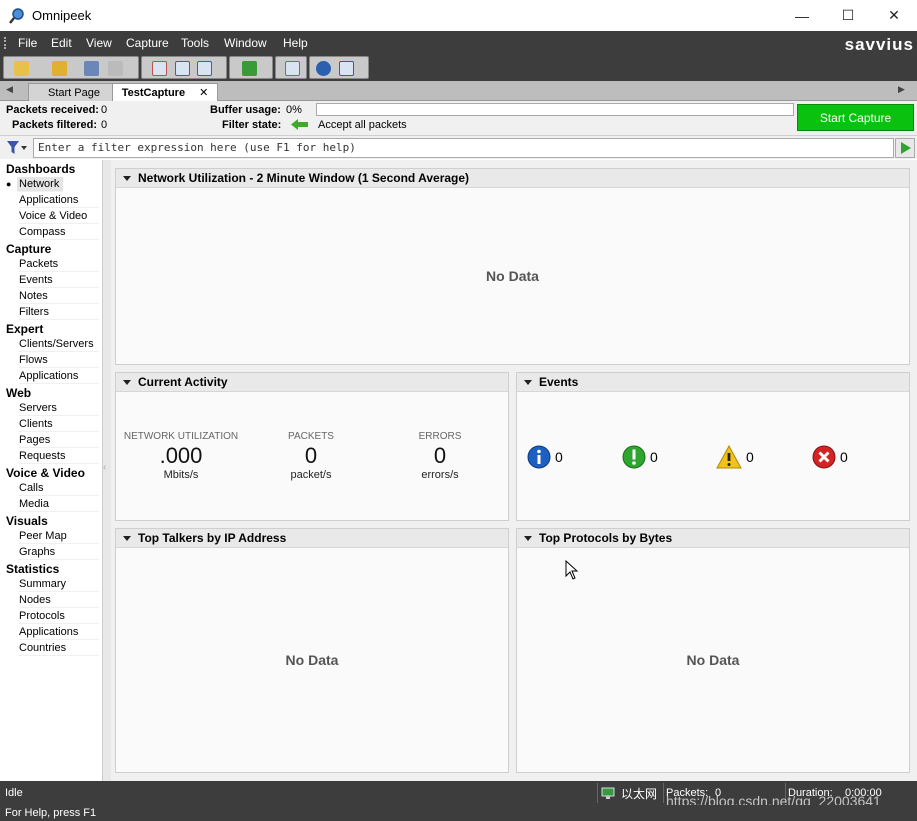 The image size is (917, 821). I want to click on event-warning-count: 0, so click(750, 457).